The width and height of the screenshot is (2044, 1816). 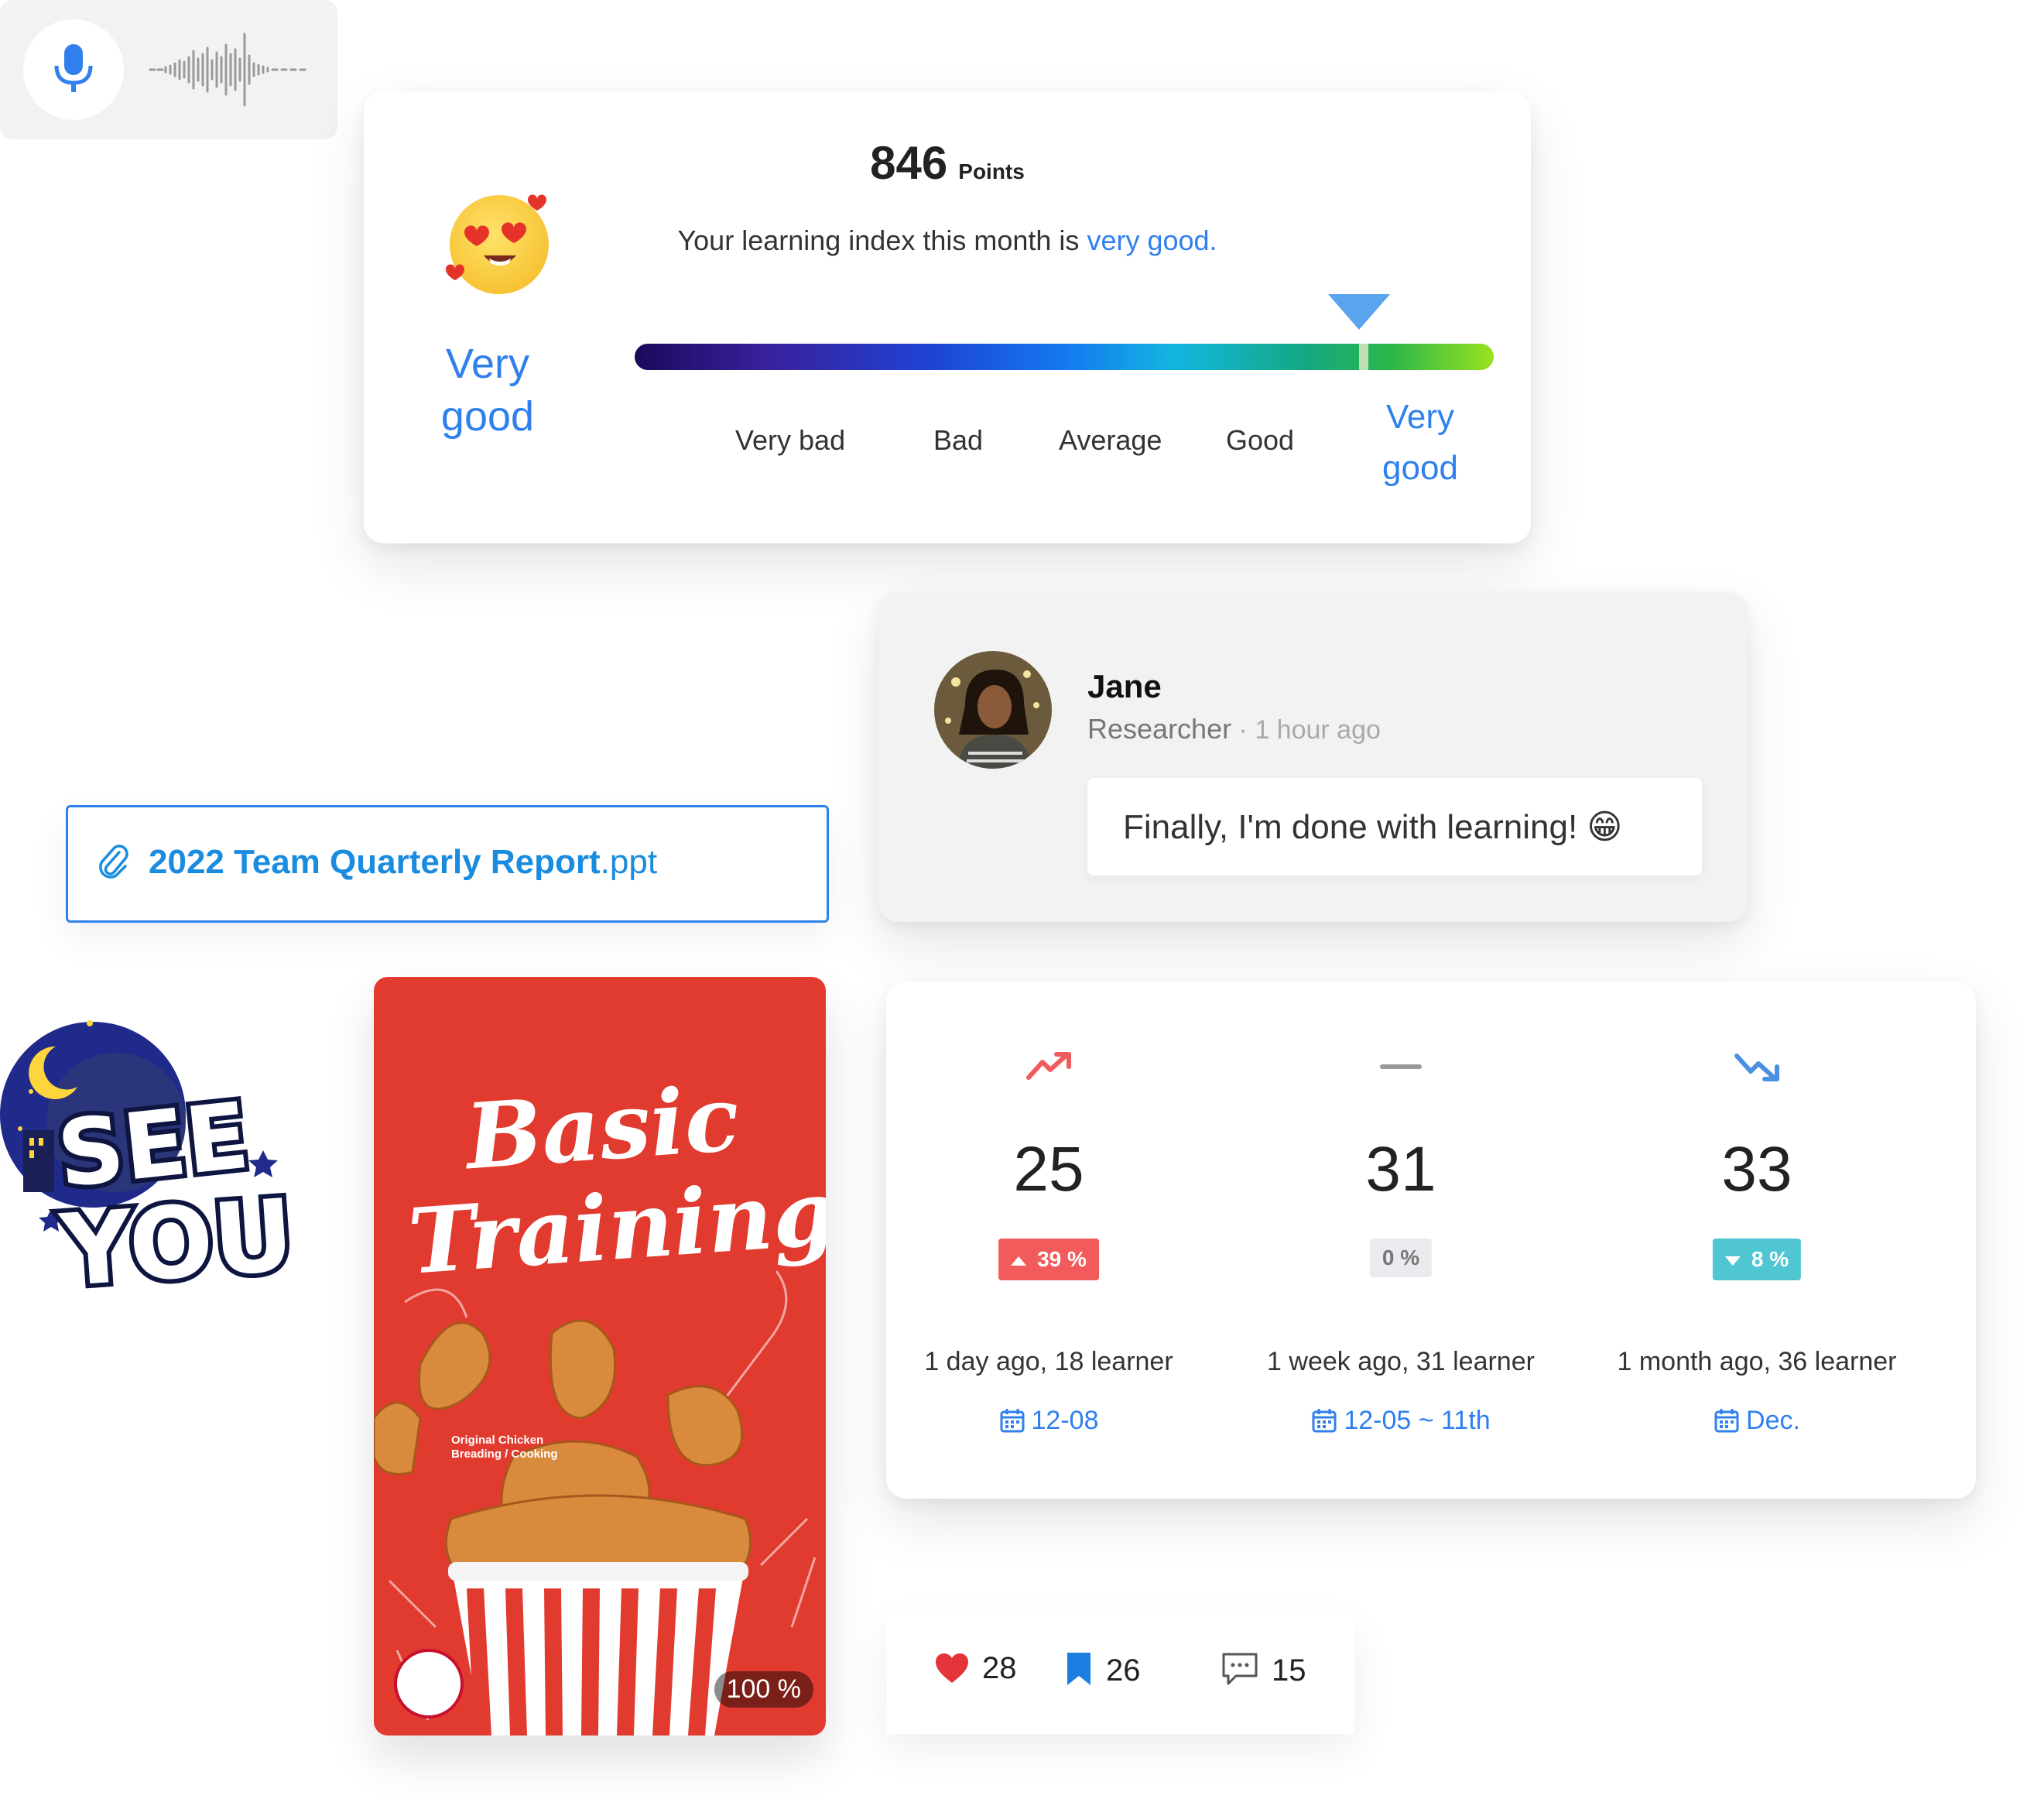 I want to click on scale-label-very-bad: Very bad, so click(x=790, y=440).